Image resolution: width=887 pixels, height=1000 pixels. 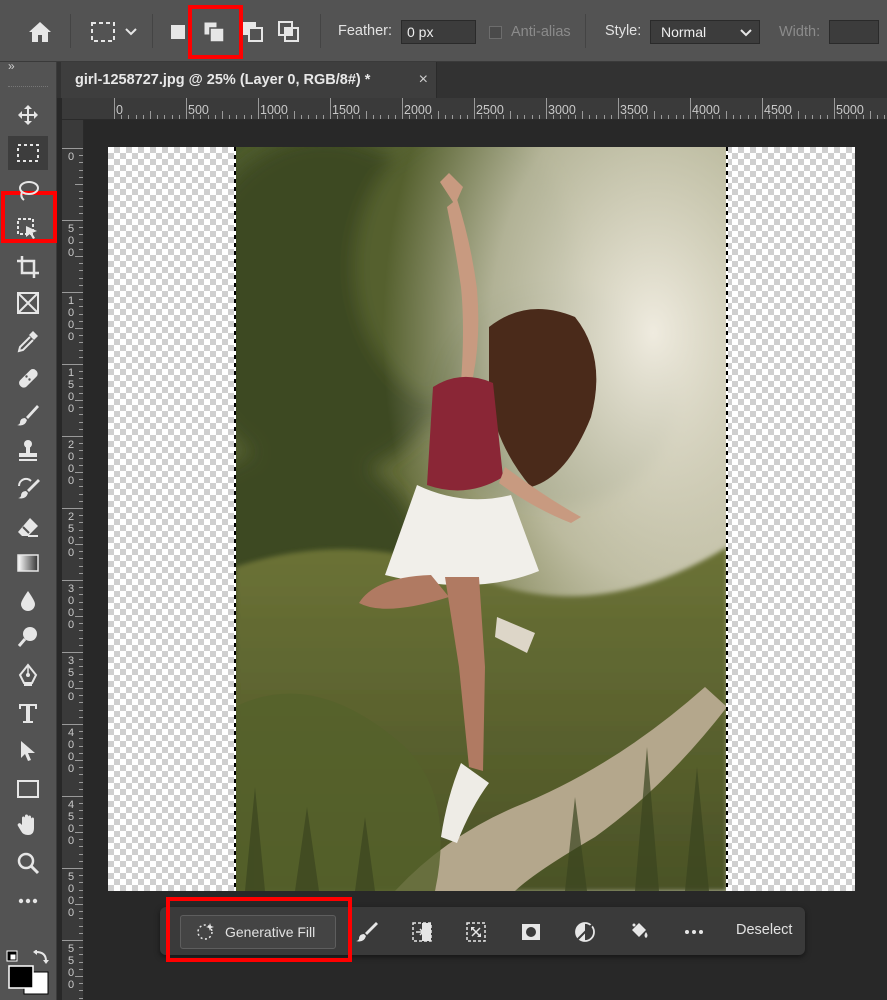 What do you see at coordinates (28, 378) in the screenshot?
I see `spot-healing-brush-tool` at bounding box center [28, 378].